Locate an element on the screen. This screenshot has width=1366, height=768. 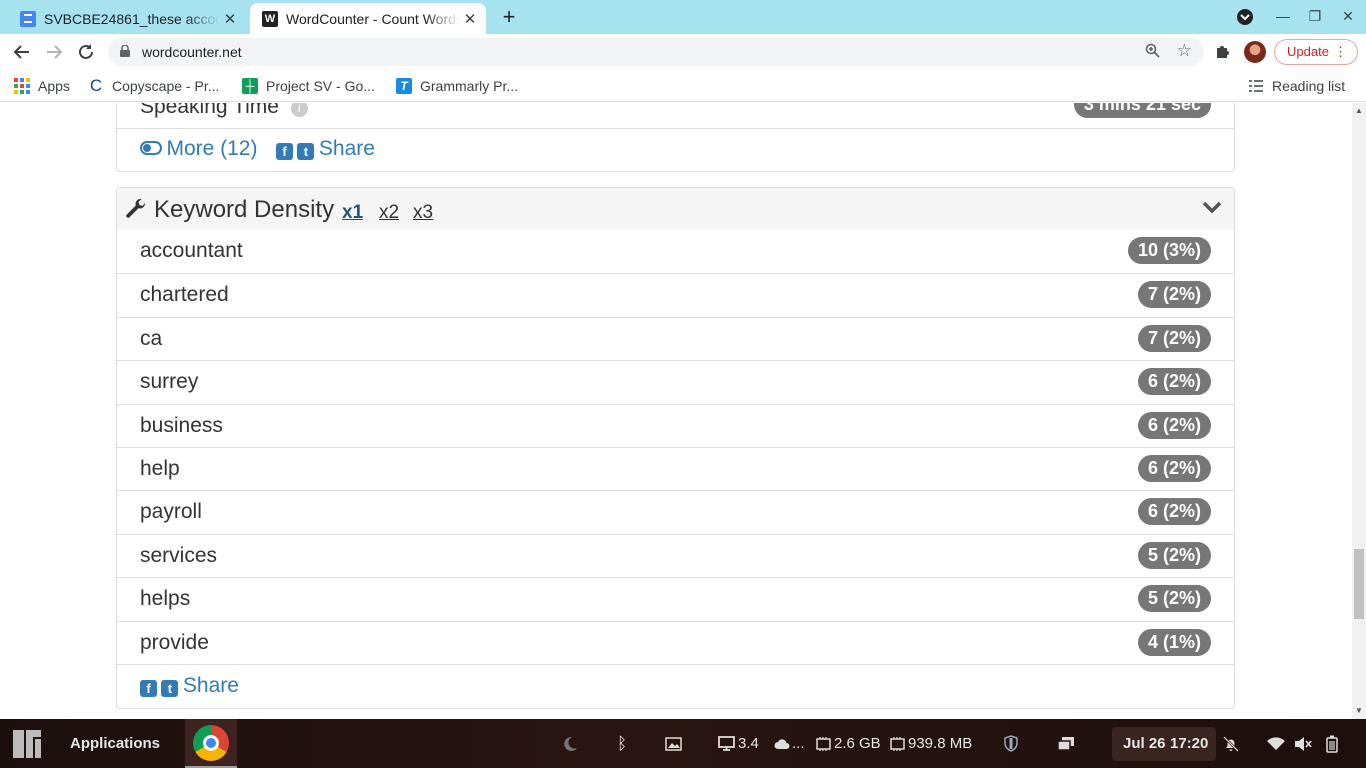
keyword-row: ca 7 (2%) is located at coordinates (675, 338).